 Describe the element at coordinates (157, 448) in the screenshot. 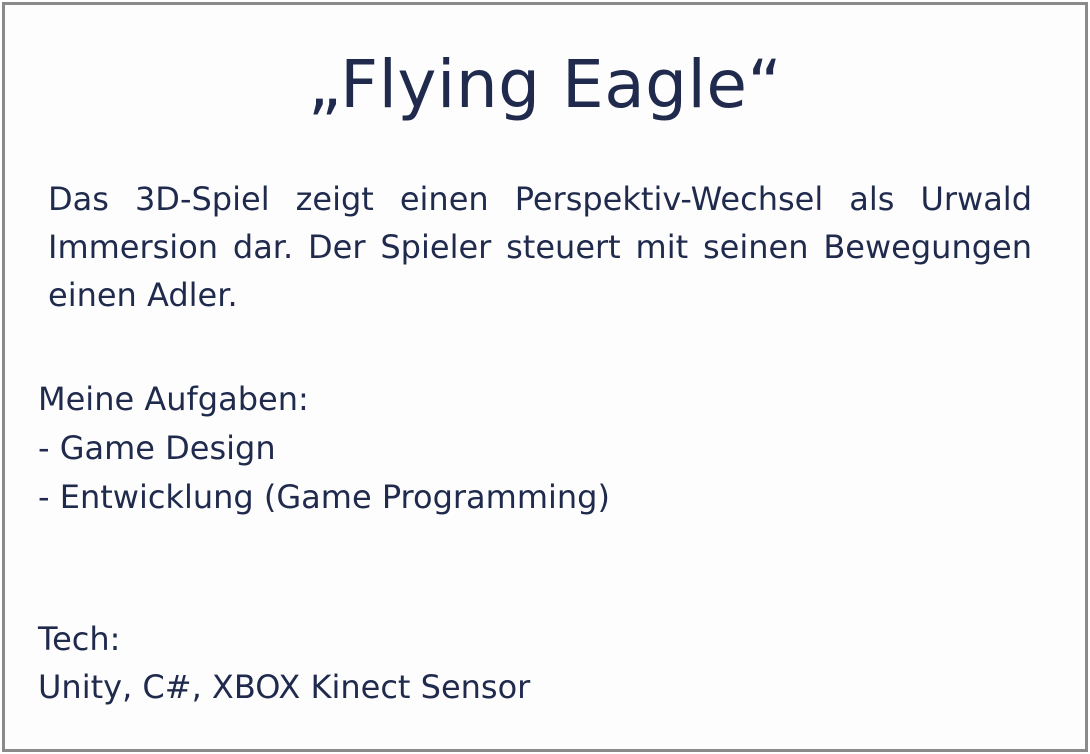

I see `task-item: - Game Design` at that location.